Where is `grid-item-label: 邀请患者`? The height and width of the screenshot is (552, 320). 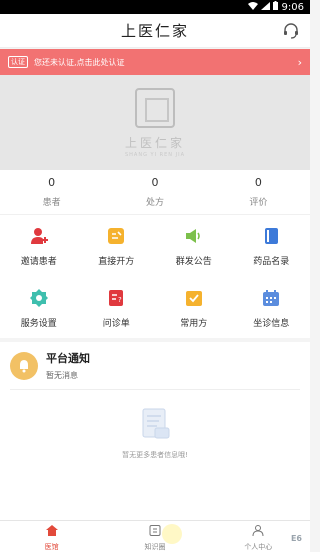
grid-item-label: 邀请患者 is located at coordinates (38, 261).